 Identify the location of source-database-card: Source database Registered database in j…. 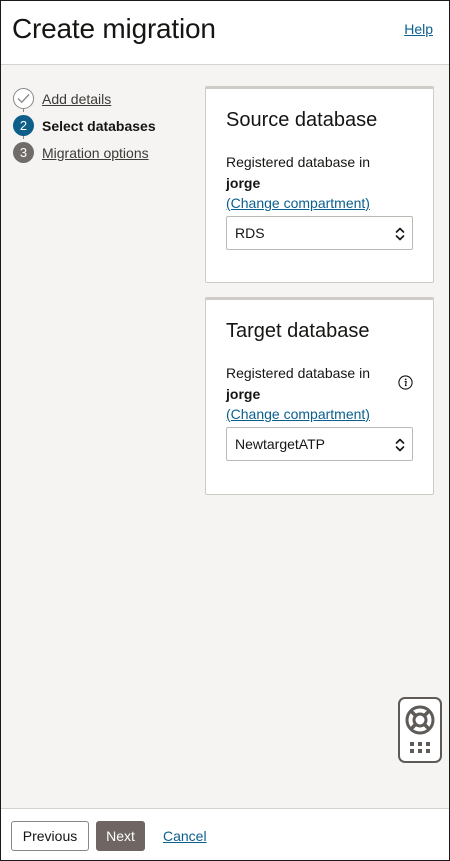
(319, 184).